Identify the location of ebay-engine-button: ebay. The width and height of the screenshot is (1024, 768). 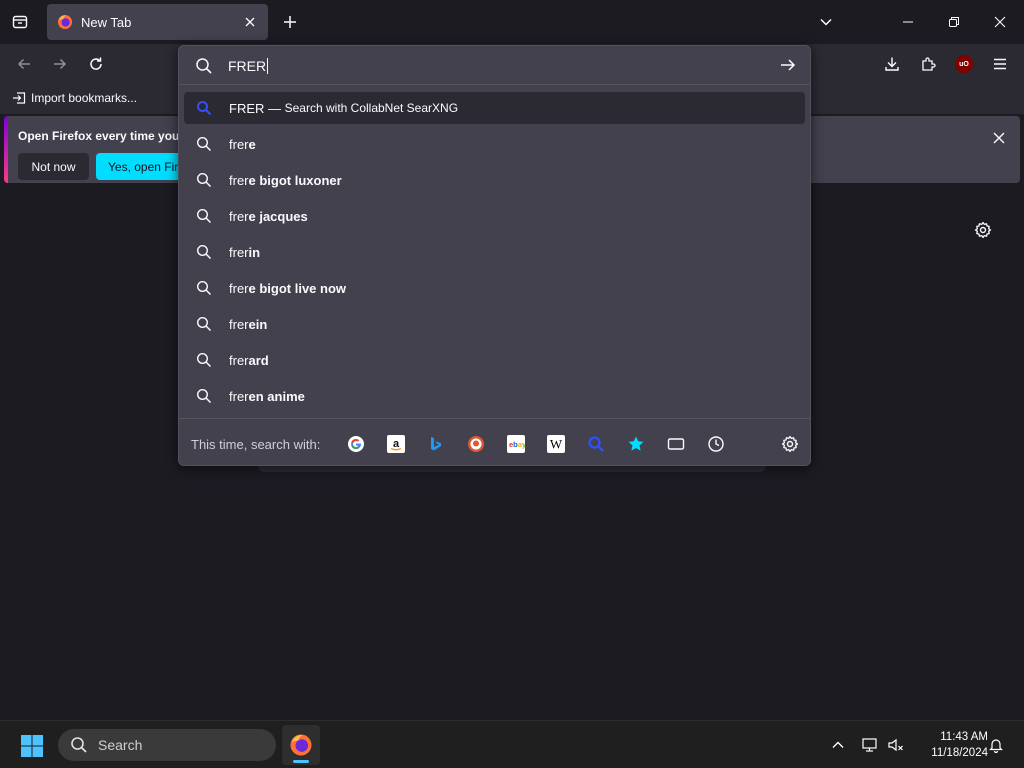
(516, 444).